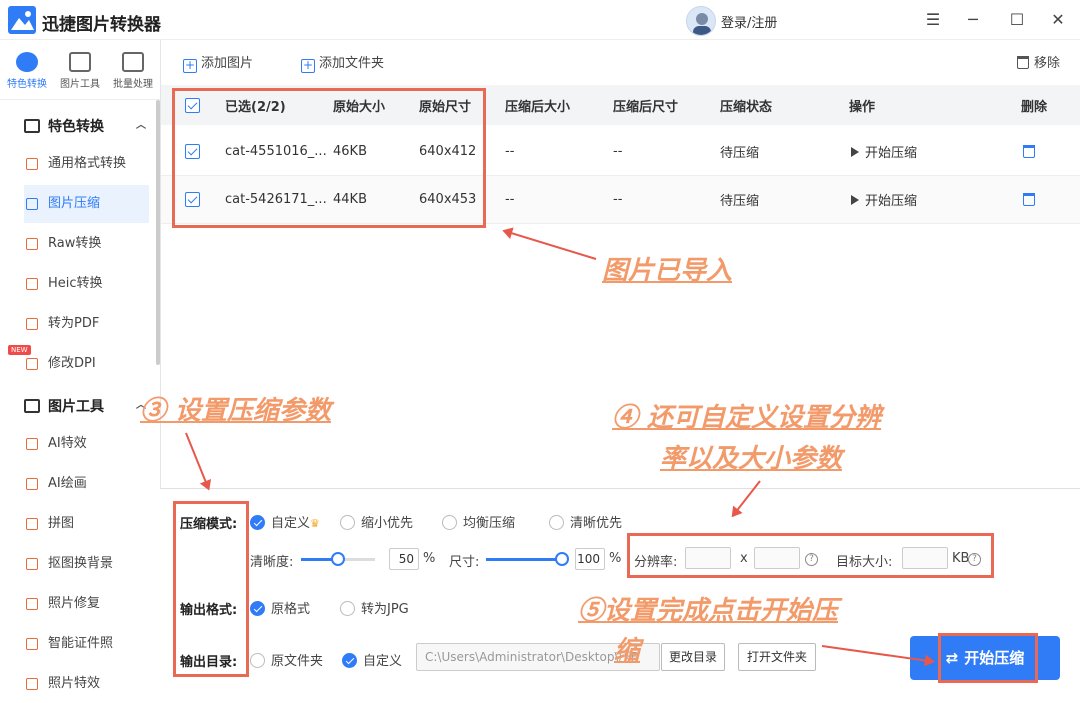 Image resolution: width=1080 pixels, height=703 pixels. What do you see at coordinates (538, 107) in the screenshot?
I see `col-compressed-size: 压缩后大小` at bounding box center [538, 107].